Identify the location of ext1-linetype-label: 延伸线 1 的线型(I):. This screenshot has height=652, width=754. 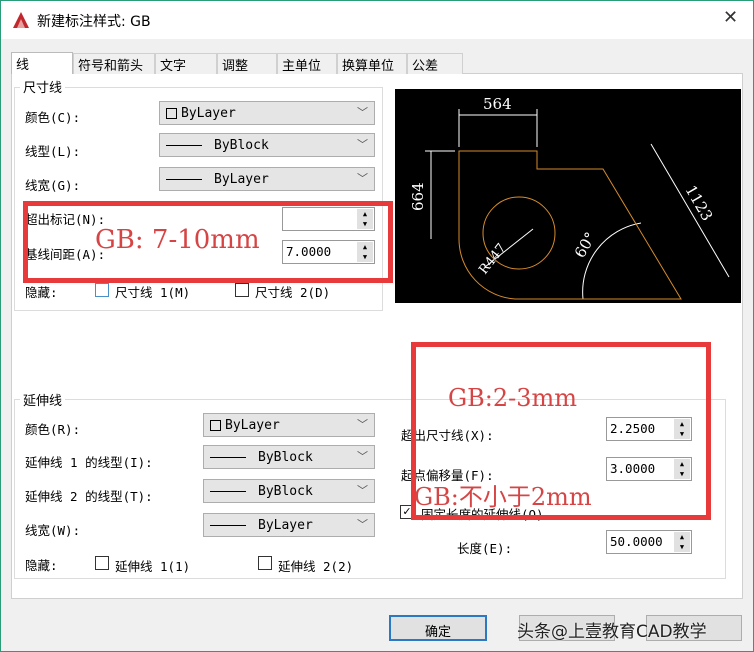
(89, 462).